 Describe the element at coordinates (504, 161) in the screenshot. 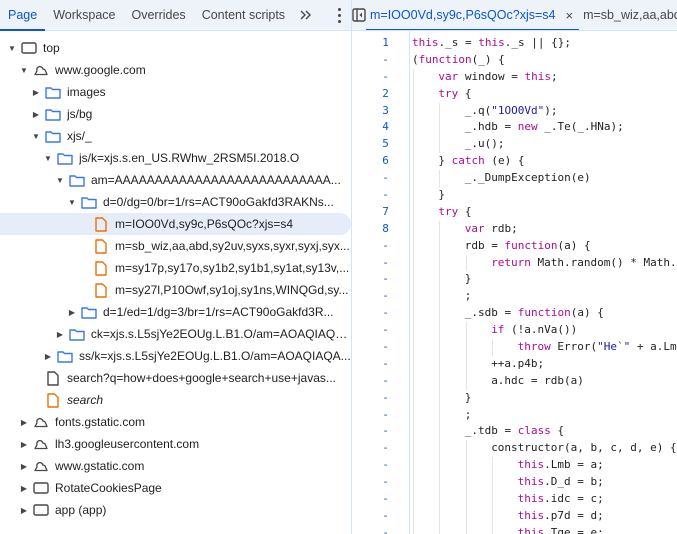

I see `code-text: (e) {` at that location.